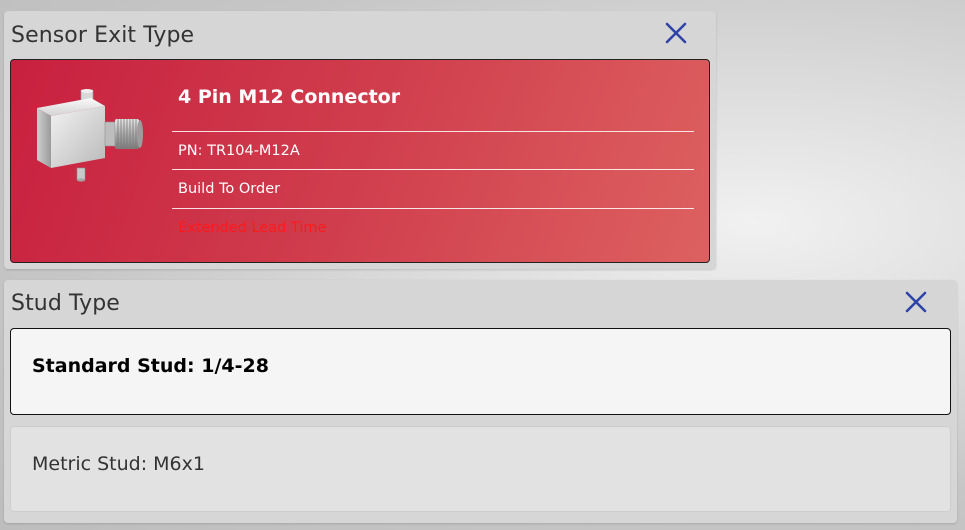  I want to click on stud-option-label: Metric Stud: M6x1, so click(118, 464).